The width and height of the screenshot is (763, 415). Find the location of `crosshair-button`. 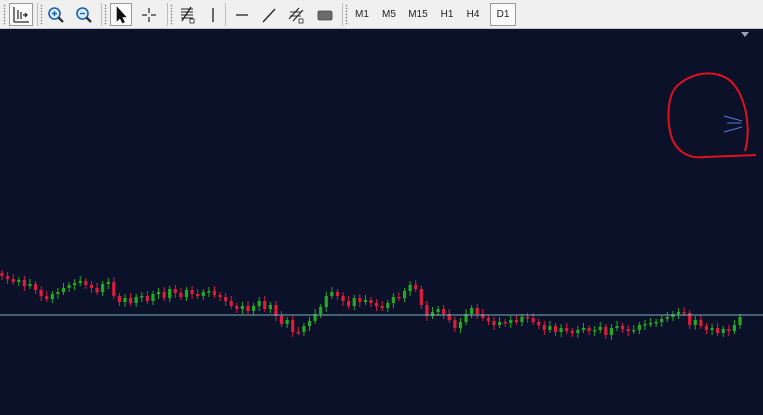

crosshair-button is located at coordinates (149, 14).